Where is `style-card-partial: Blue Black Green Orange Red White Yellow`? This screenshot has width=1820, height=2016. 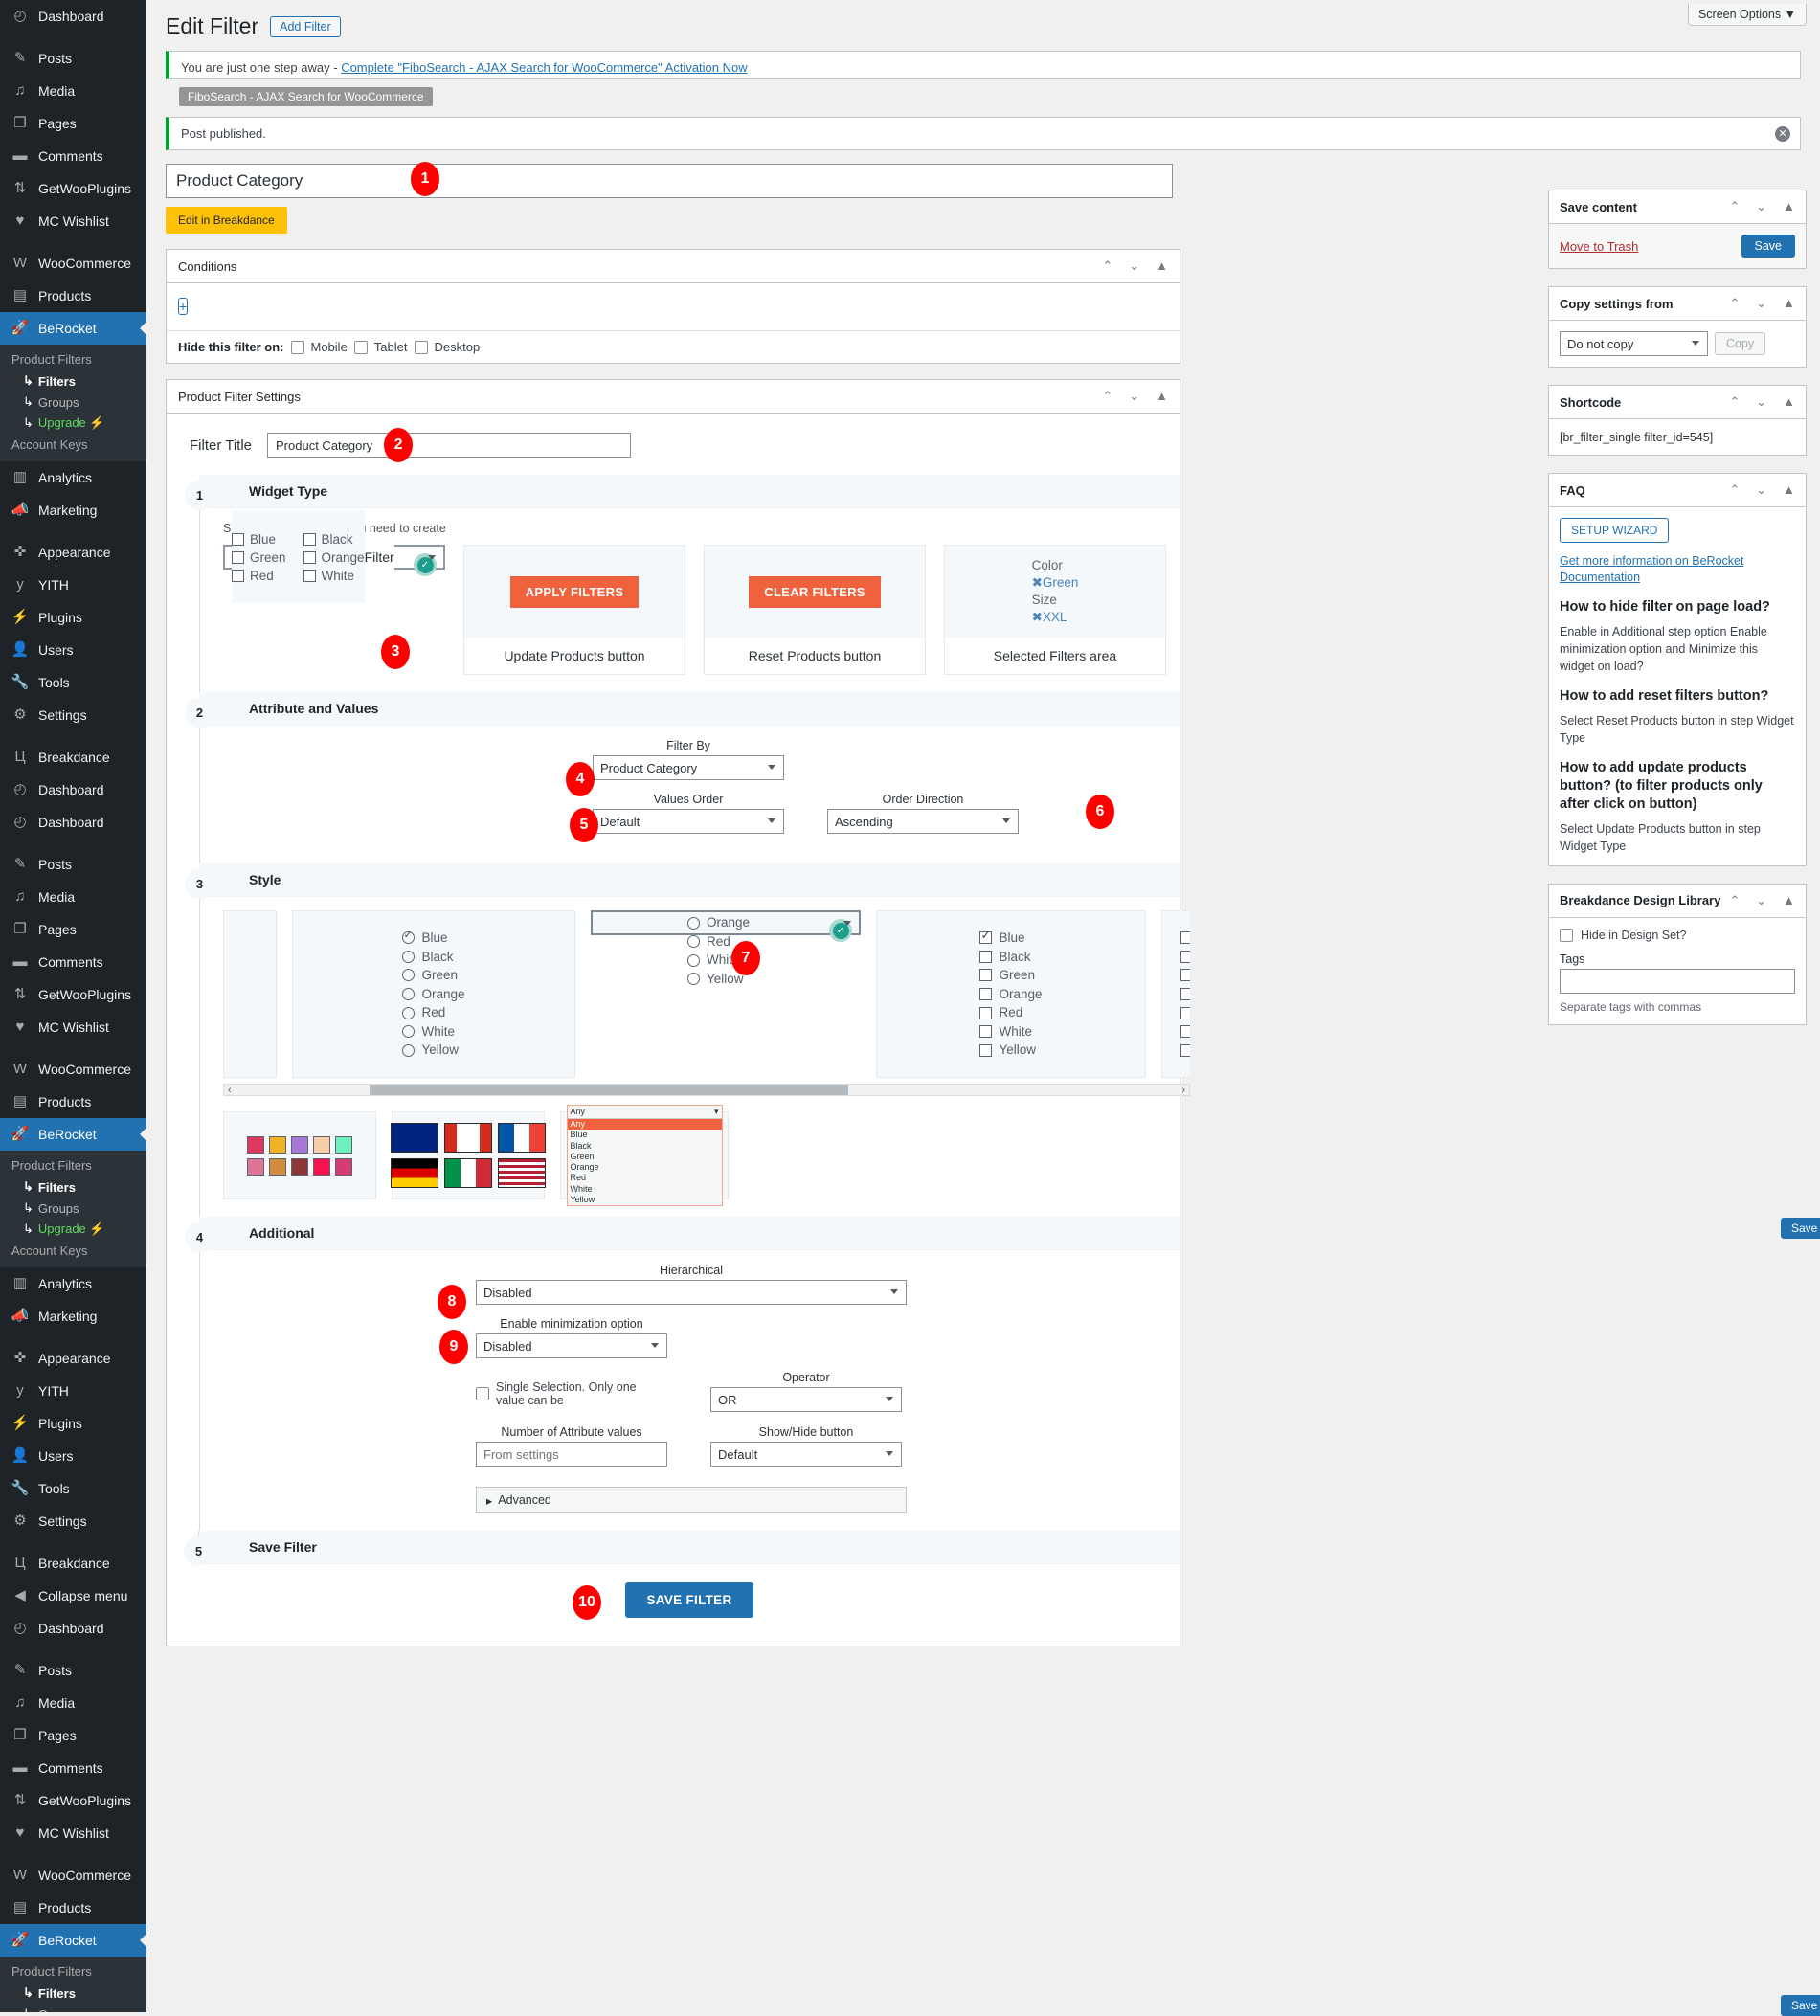 style-card-partial: Blue Black Green Orange Red White Yellow is located at coordinates (1176, 994).